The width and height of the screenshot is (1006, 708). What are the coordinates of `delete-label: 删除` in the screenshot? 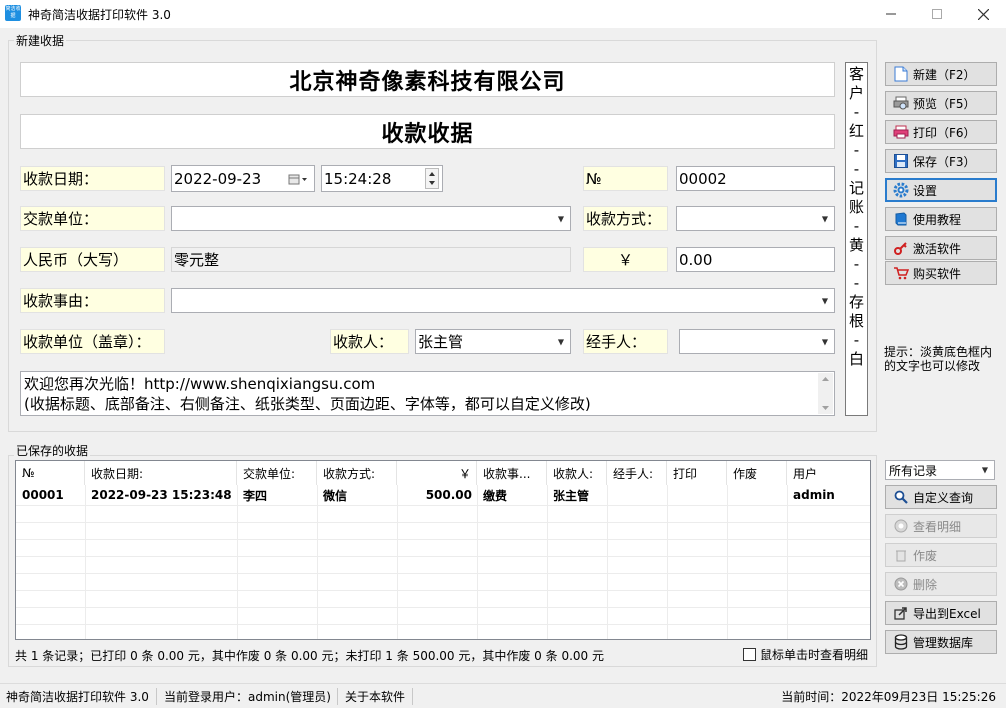 It's located at (925, 584).